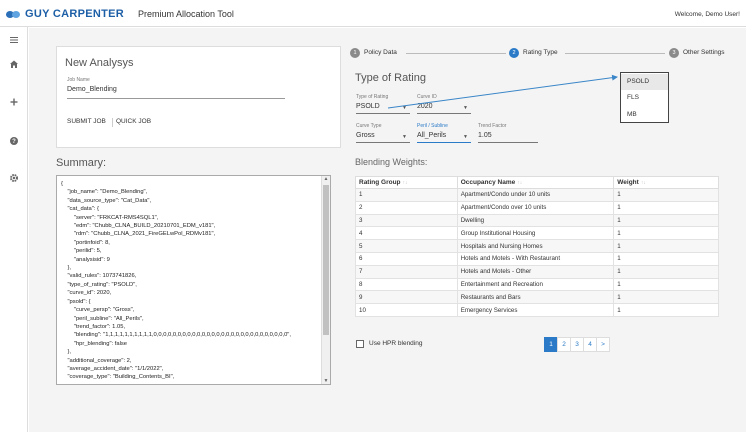 The height and width of the screenshot is (432, 746). What do you see at coordinates (99, 63) in the screenshot?
I see `new-analysis-title: New Analysys` at bounding box center [99, 63].